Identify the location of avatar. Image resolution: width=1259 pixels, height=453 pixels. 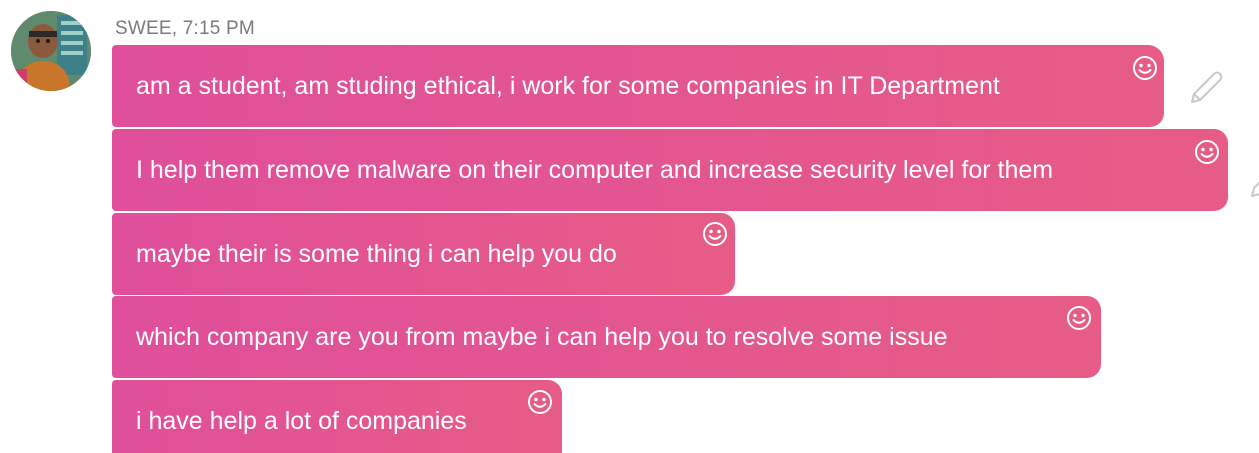
(51, 51).